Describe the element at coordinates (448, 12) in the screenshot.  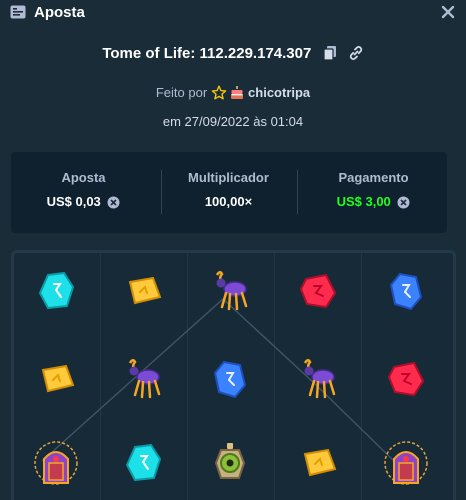
I see `close-icon` at that location.